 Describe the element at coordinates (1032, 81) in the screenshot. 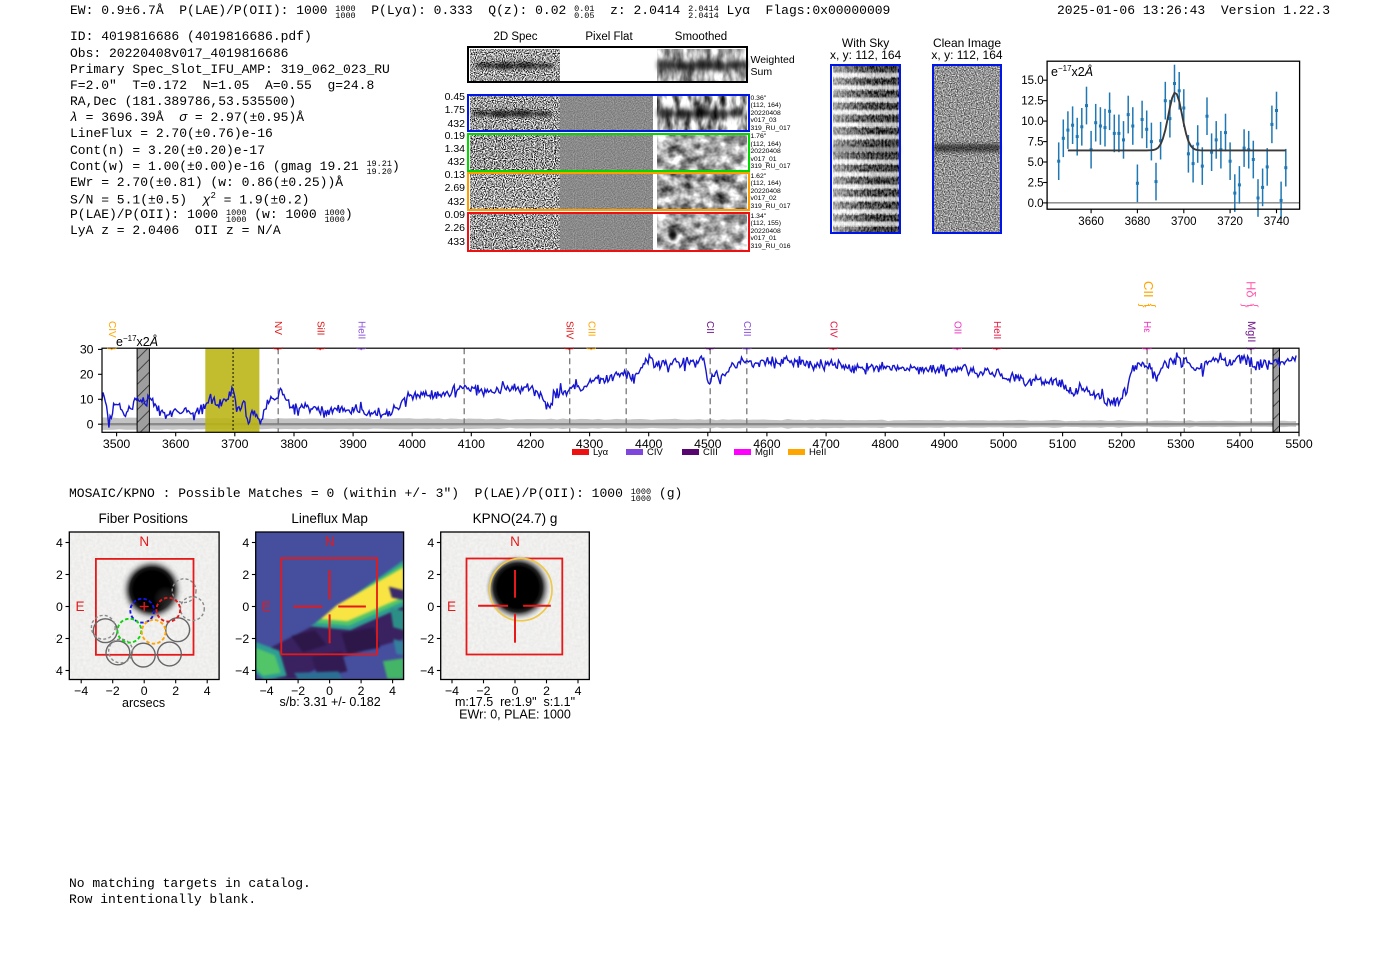

I see `svg-text: 15.0` at that location.